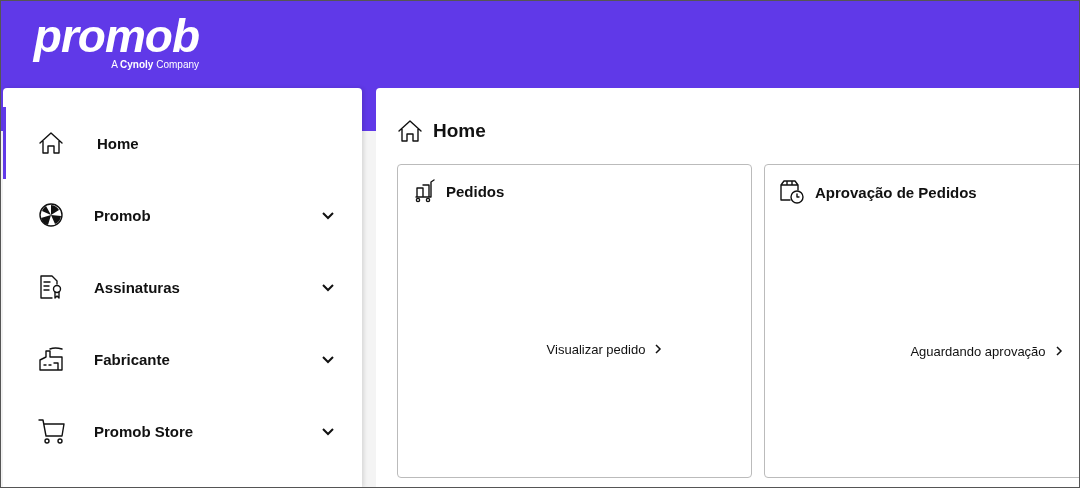 The height and width of the screenshot is (488, 1080). What do you see at coordinates (475, 191) in the screenshot?
I see `card-title: Pedidos` at bounding box center [475, 191].